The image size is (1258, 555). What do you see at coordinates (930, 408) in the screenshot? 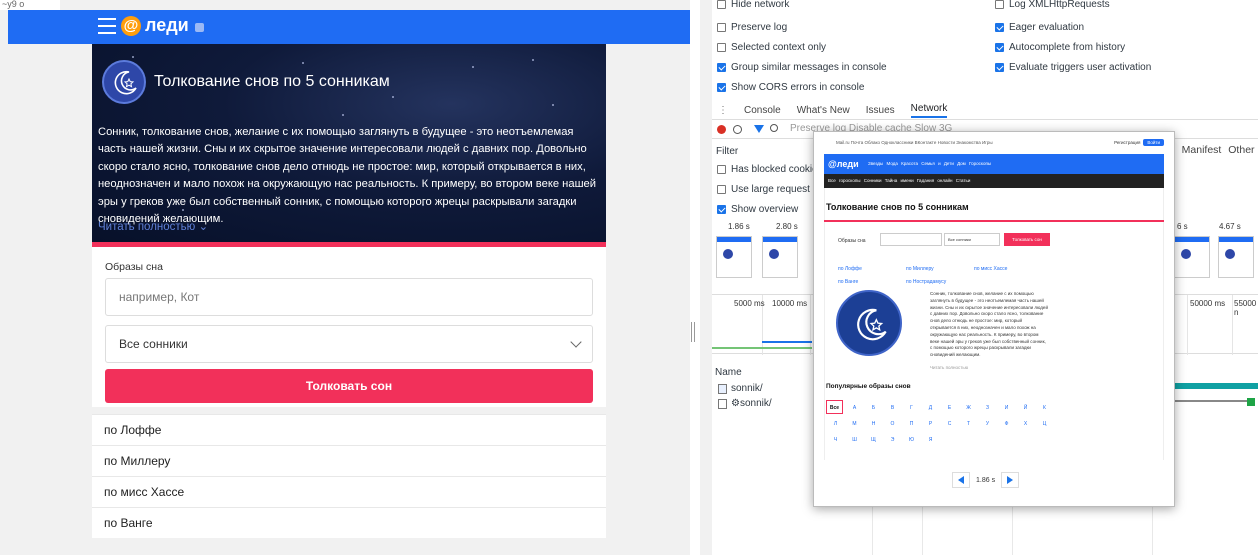
I see `preview-letter: Д` at bounding box center [930, 408].